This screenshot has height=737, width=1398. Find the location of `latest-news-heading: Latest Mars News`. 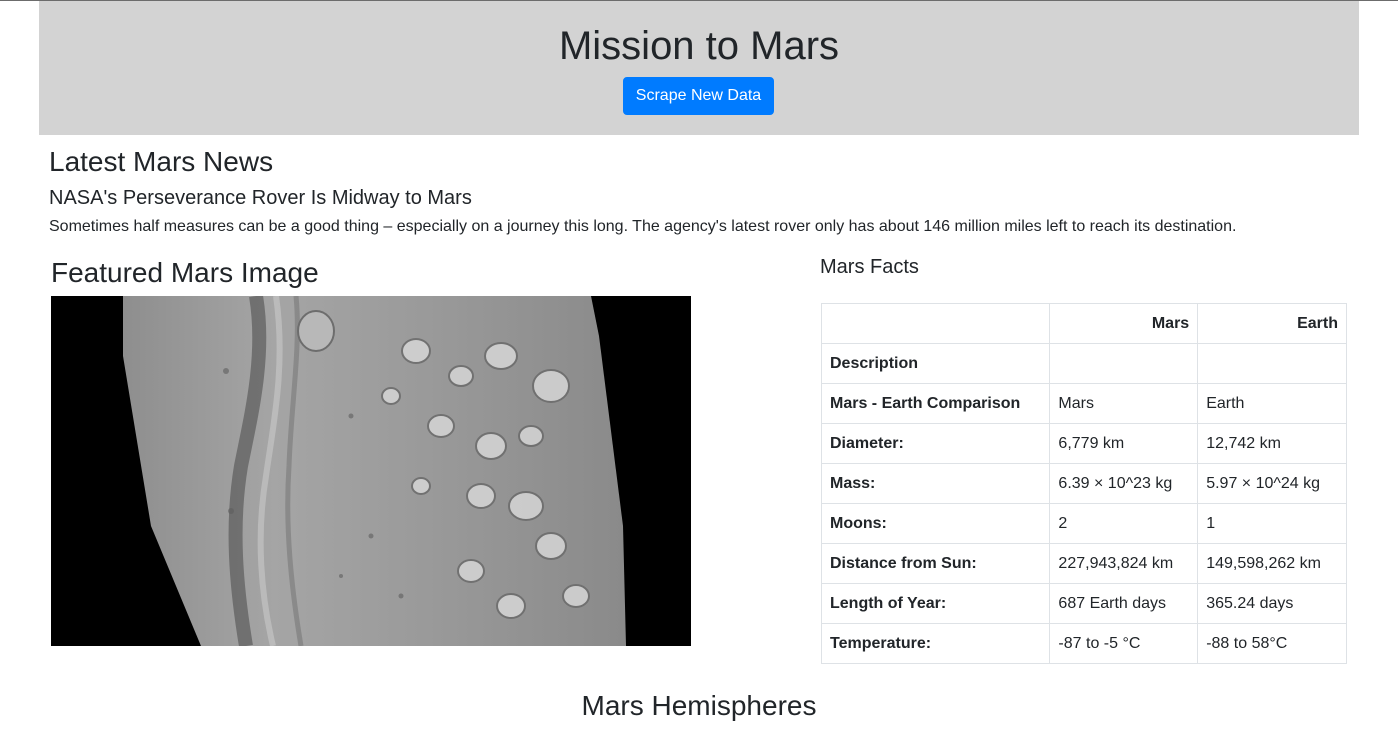

latest-news-heading: Latest Mars News is located at coordinates (161, 161).